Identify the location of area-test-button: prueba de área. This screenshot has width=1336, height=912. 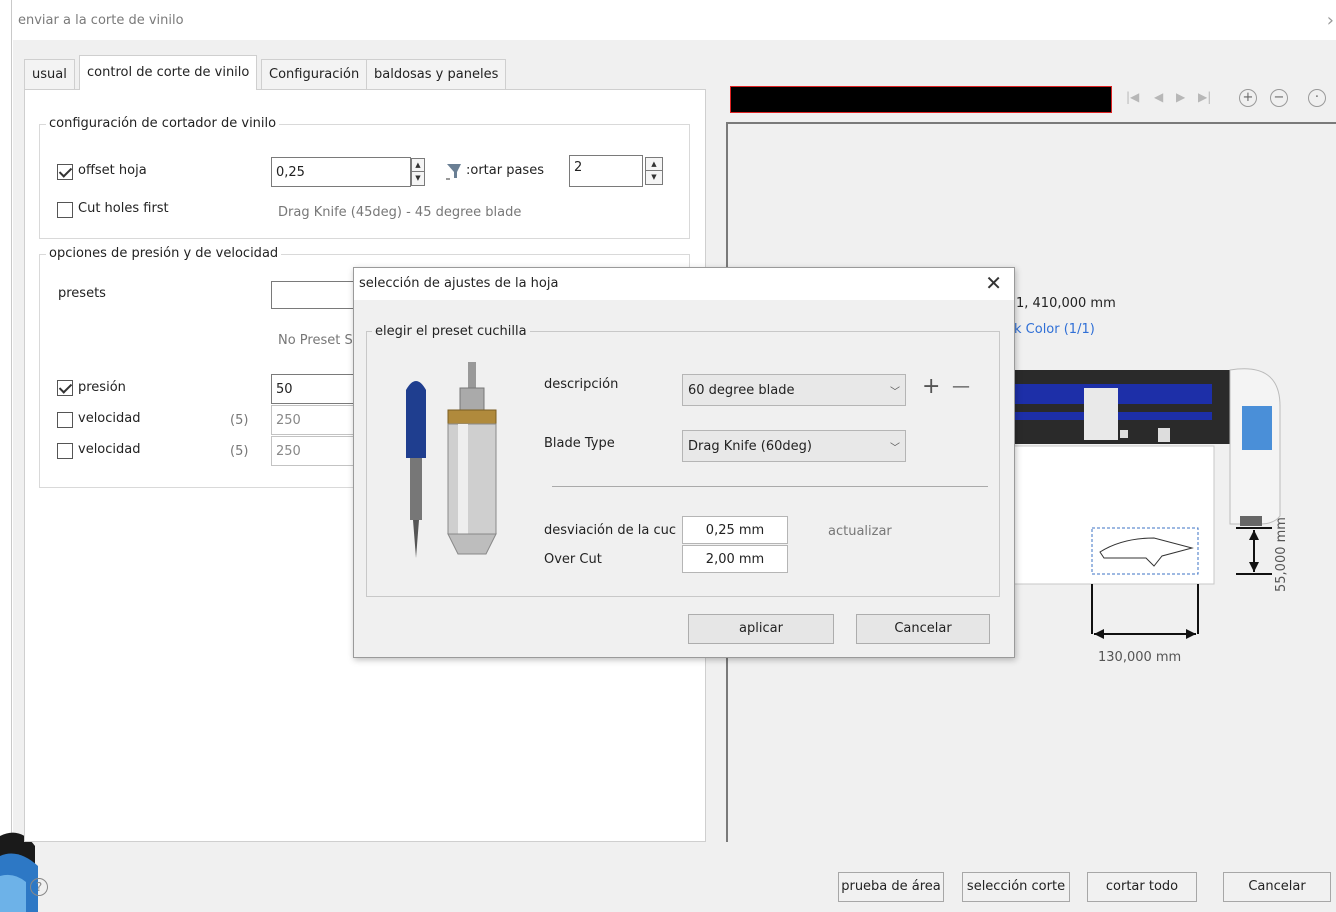
(891, 887).